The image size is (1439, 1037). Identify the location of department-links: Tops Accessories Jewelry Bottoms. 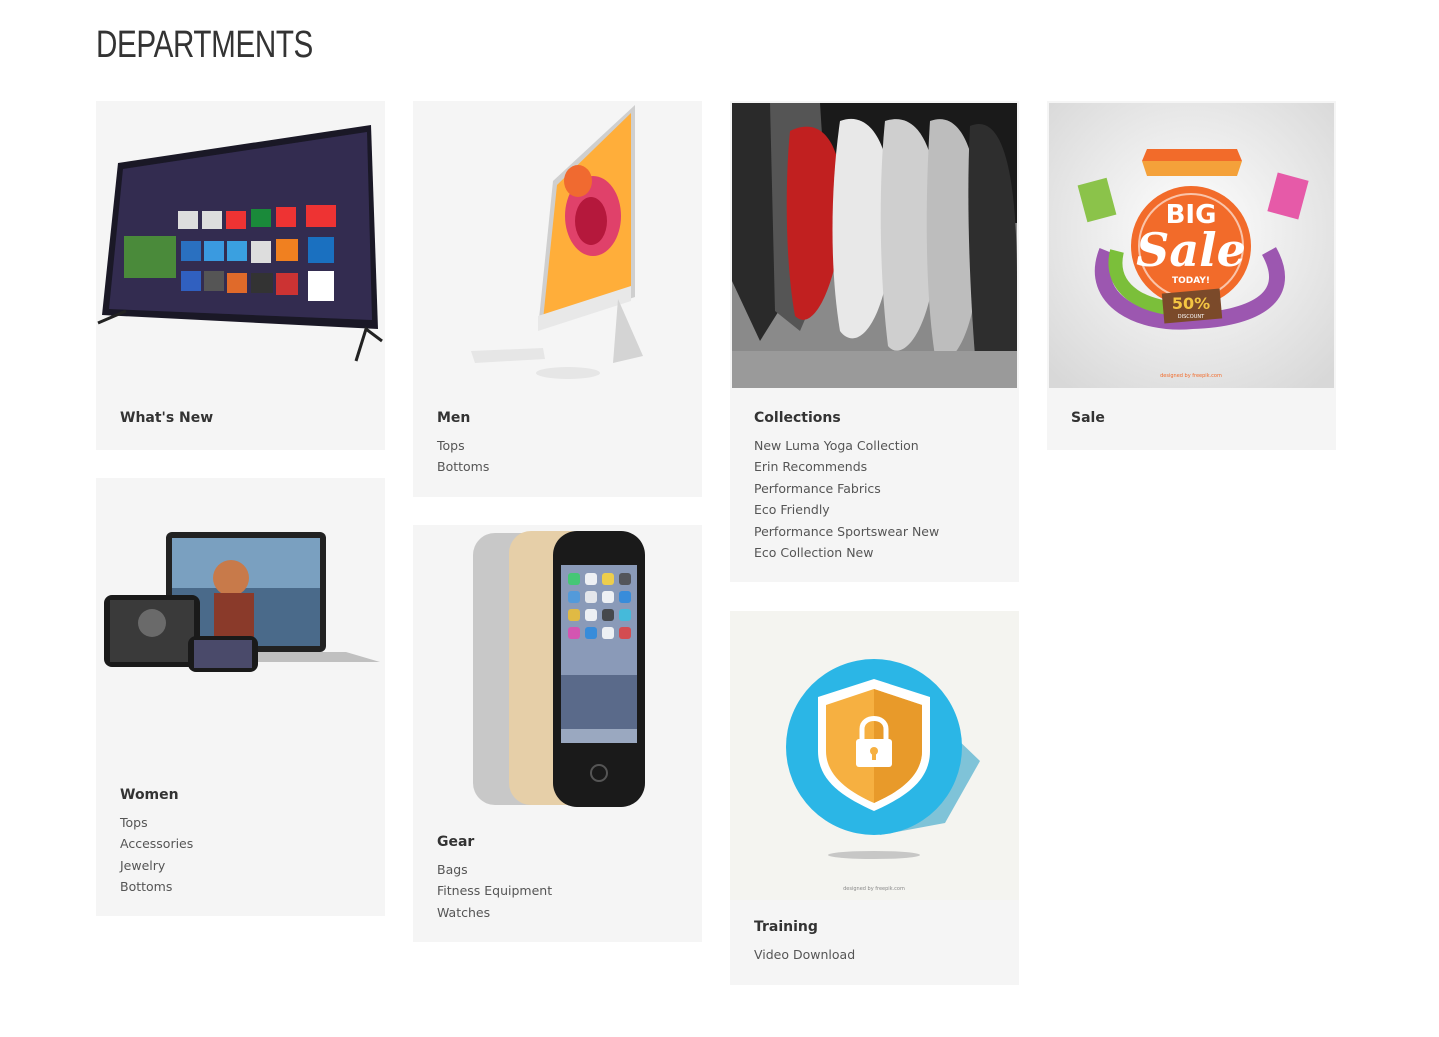
(156, 855).